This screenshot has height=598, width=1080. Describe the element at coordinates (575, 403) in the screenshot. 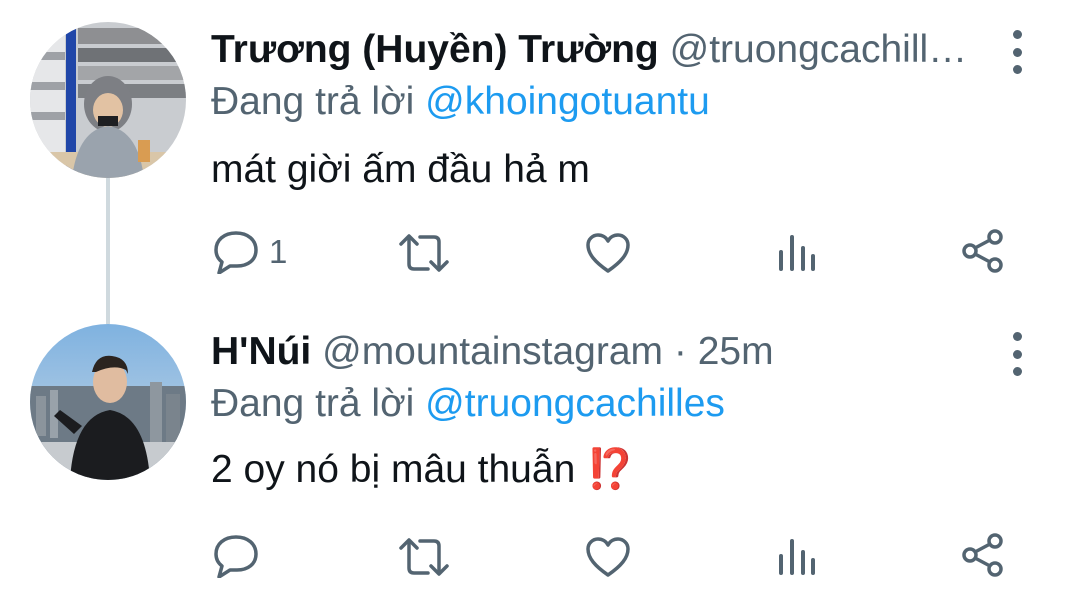

I see `mention-link: @truongcachilles` at that location.